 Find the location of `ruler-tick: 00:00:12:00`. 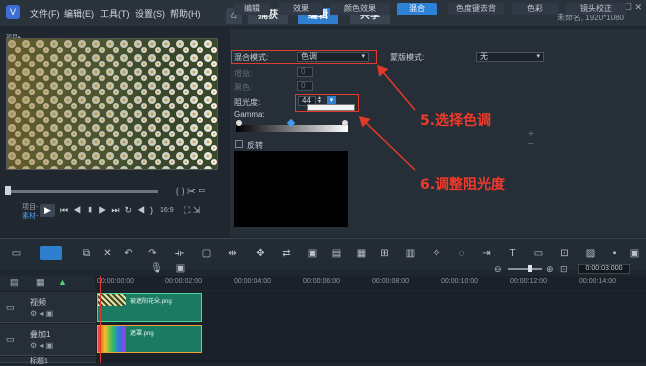

ruler-tick: 00:00:12:00 is located at coordinates (528, 281).